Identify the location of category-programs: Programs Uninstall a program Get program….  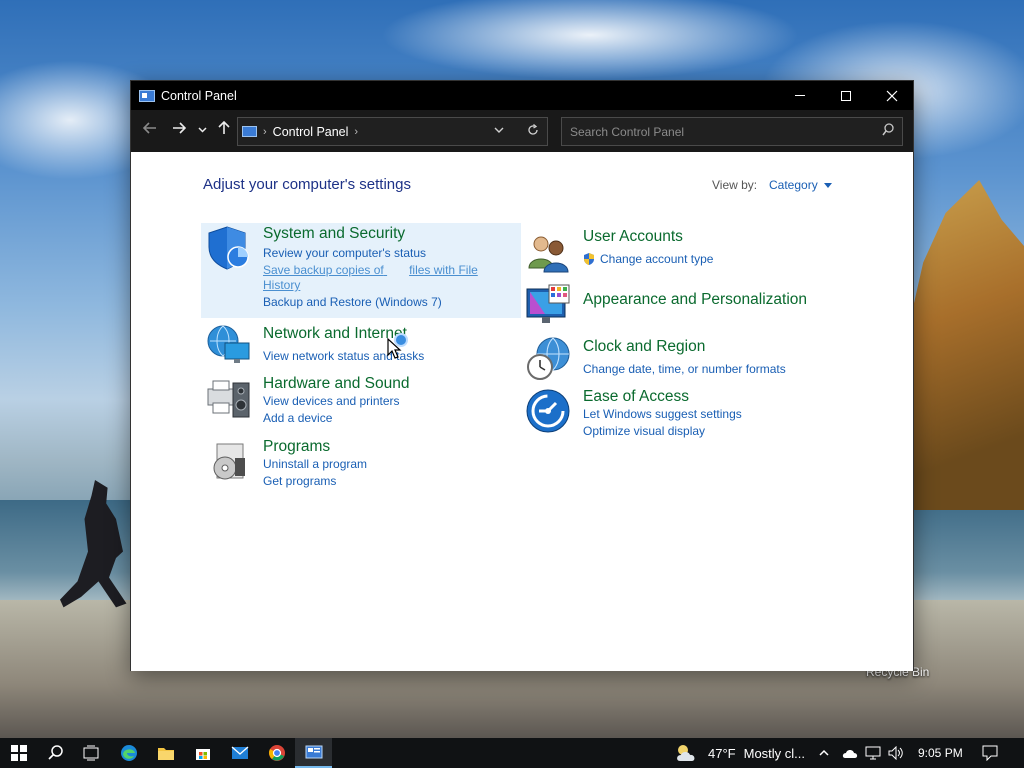
(361, 464).